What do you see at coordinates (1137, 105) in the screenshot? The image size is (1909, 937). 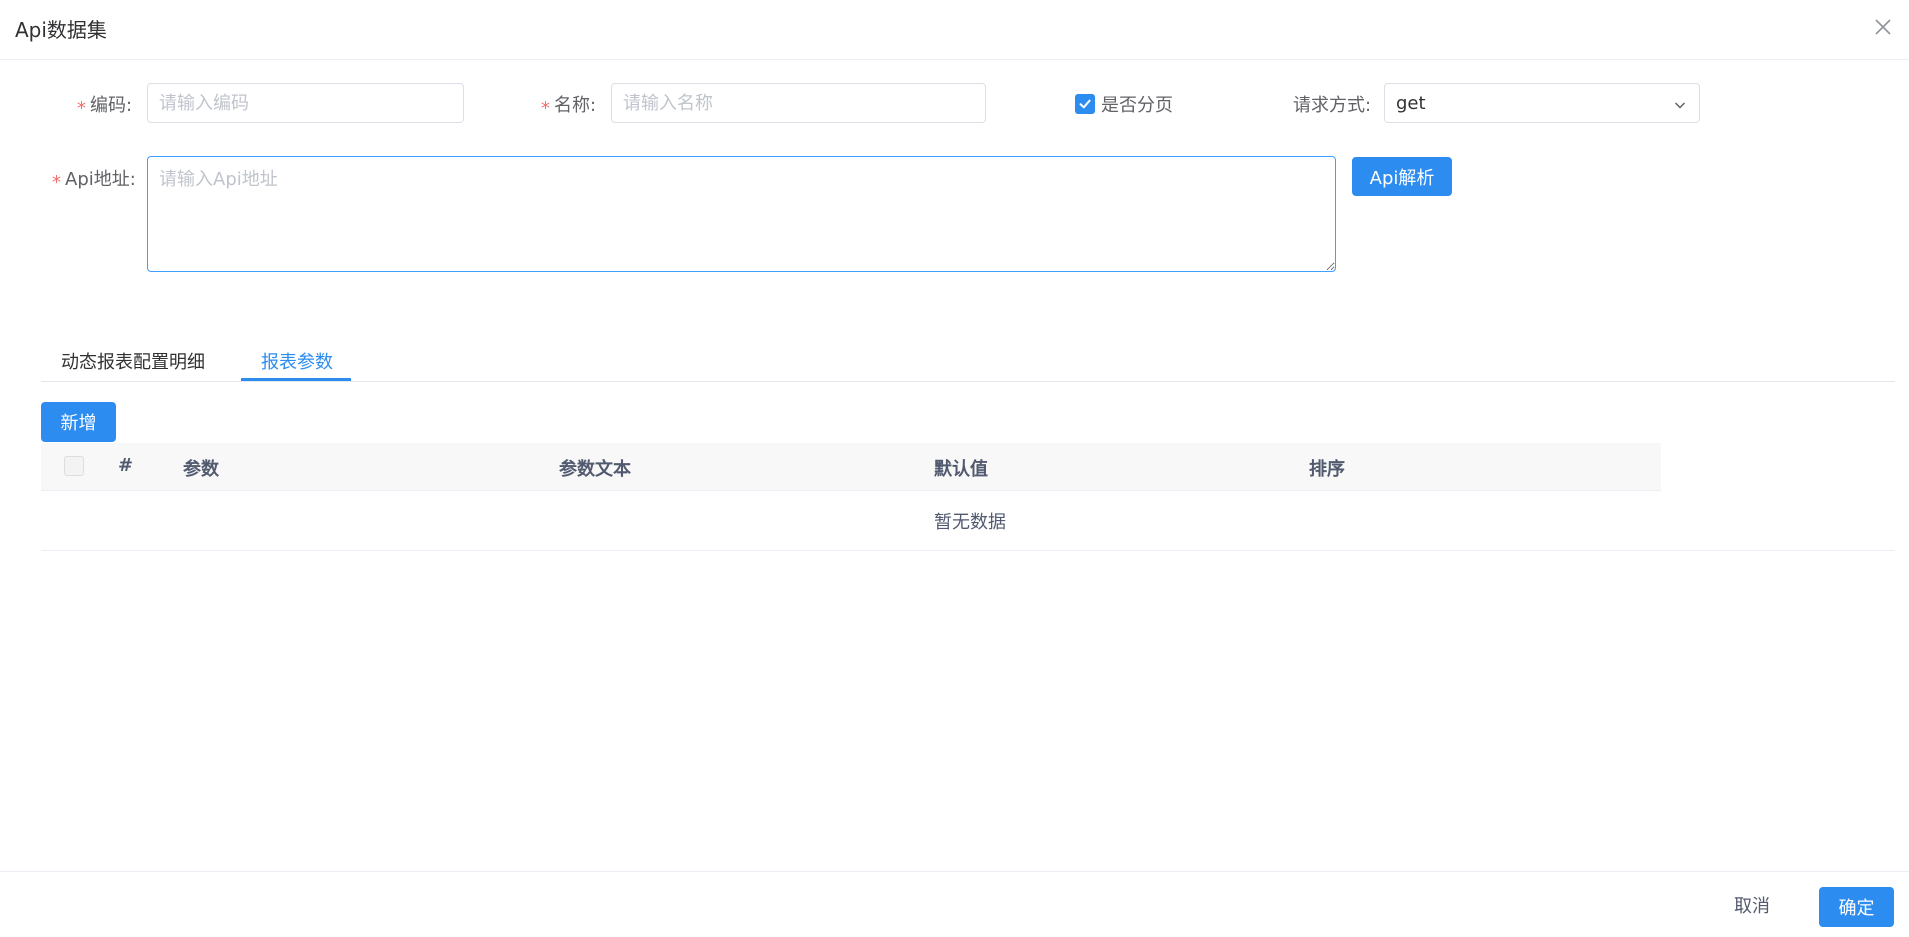 I see `paging-label: 是否分页` at bounding box center [1137, 105].